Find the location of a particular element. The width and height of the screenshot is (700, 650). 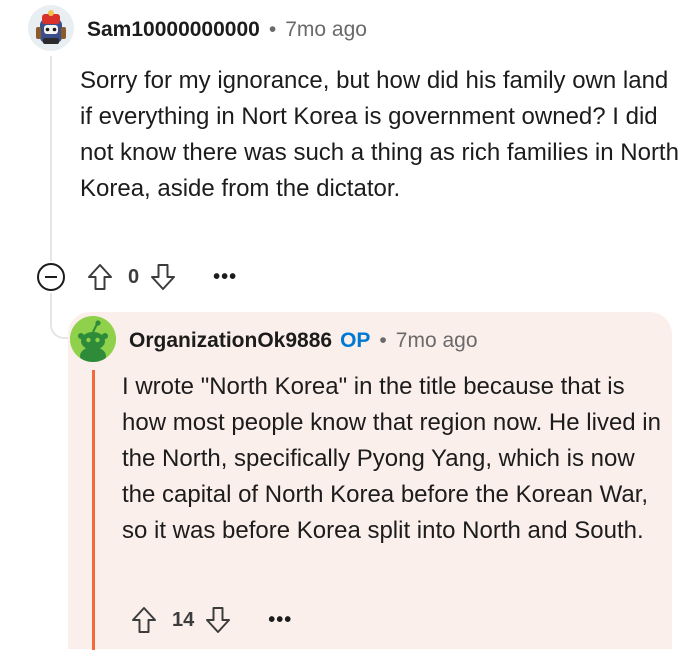

collapse-thread-button is located at coordinates (51, 277).